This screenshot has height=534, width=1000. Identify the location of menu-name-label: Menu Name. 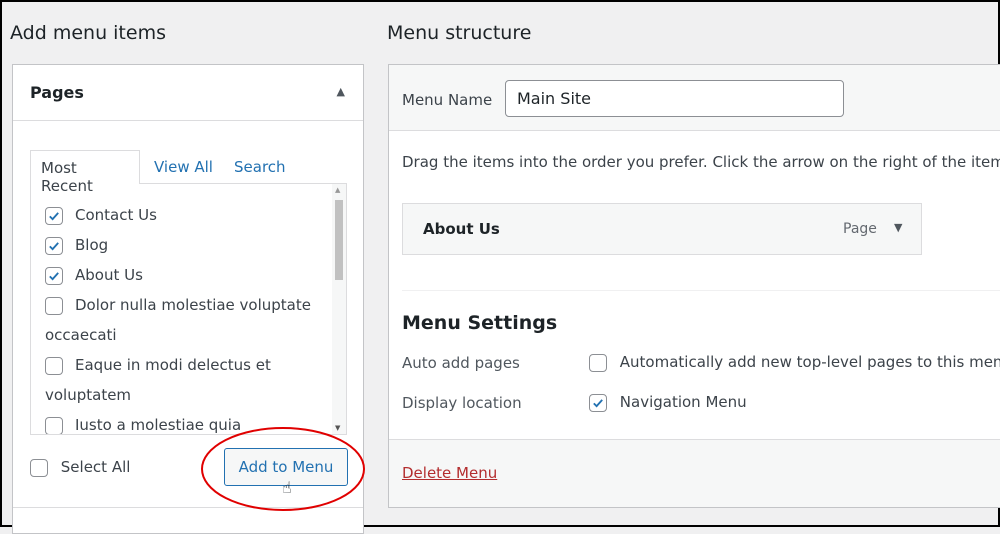
(447, 100).